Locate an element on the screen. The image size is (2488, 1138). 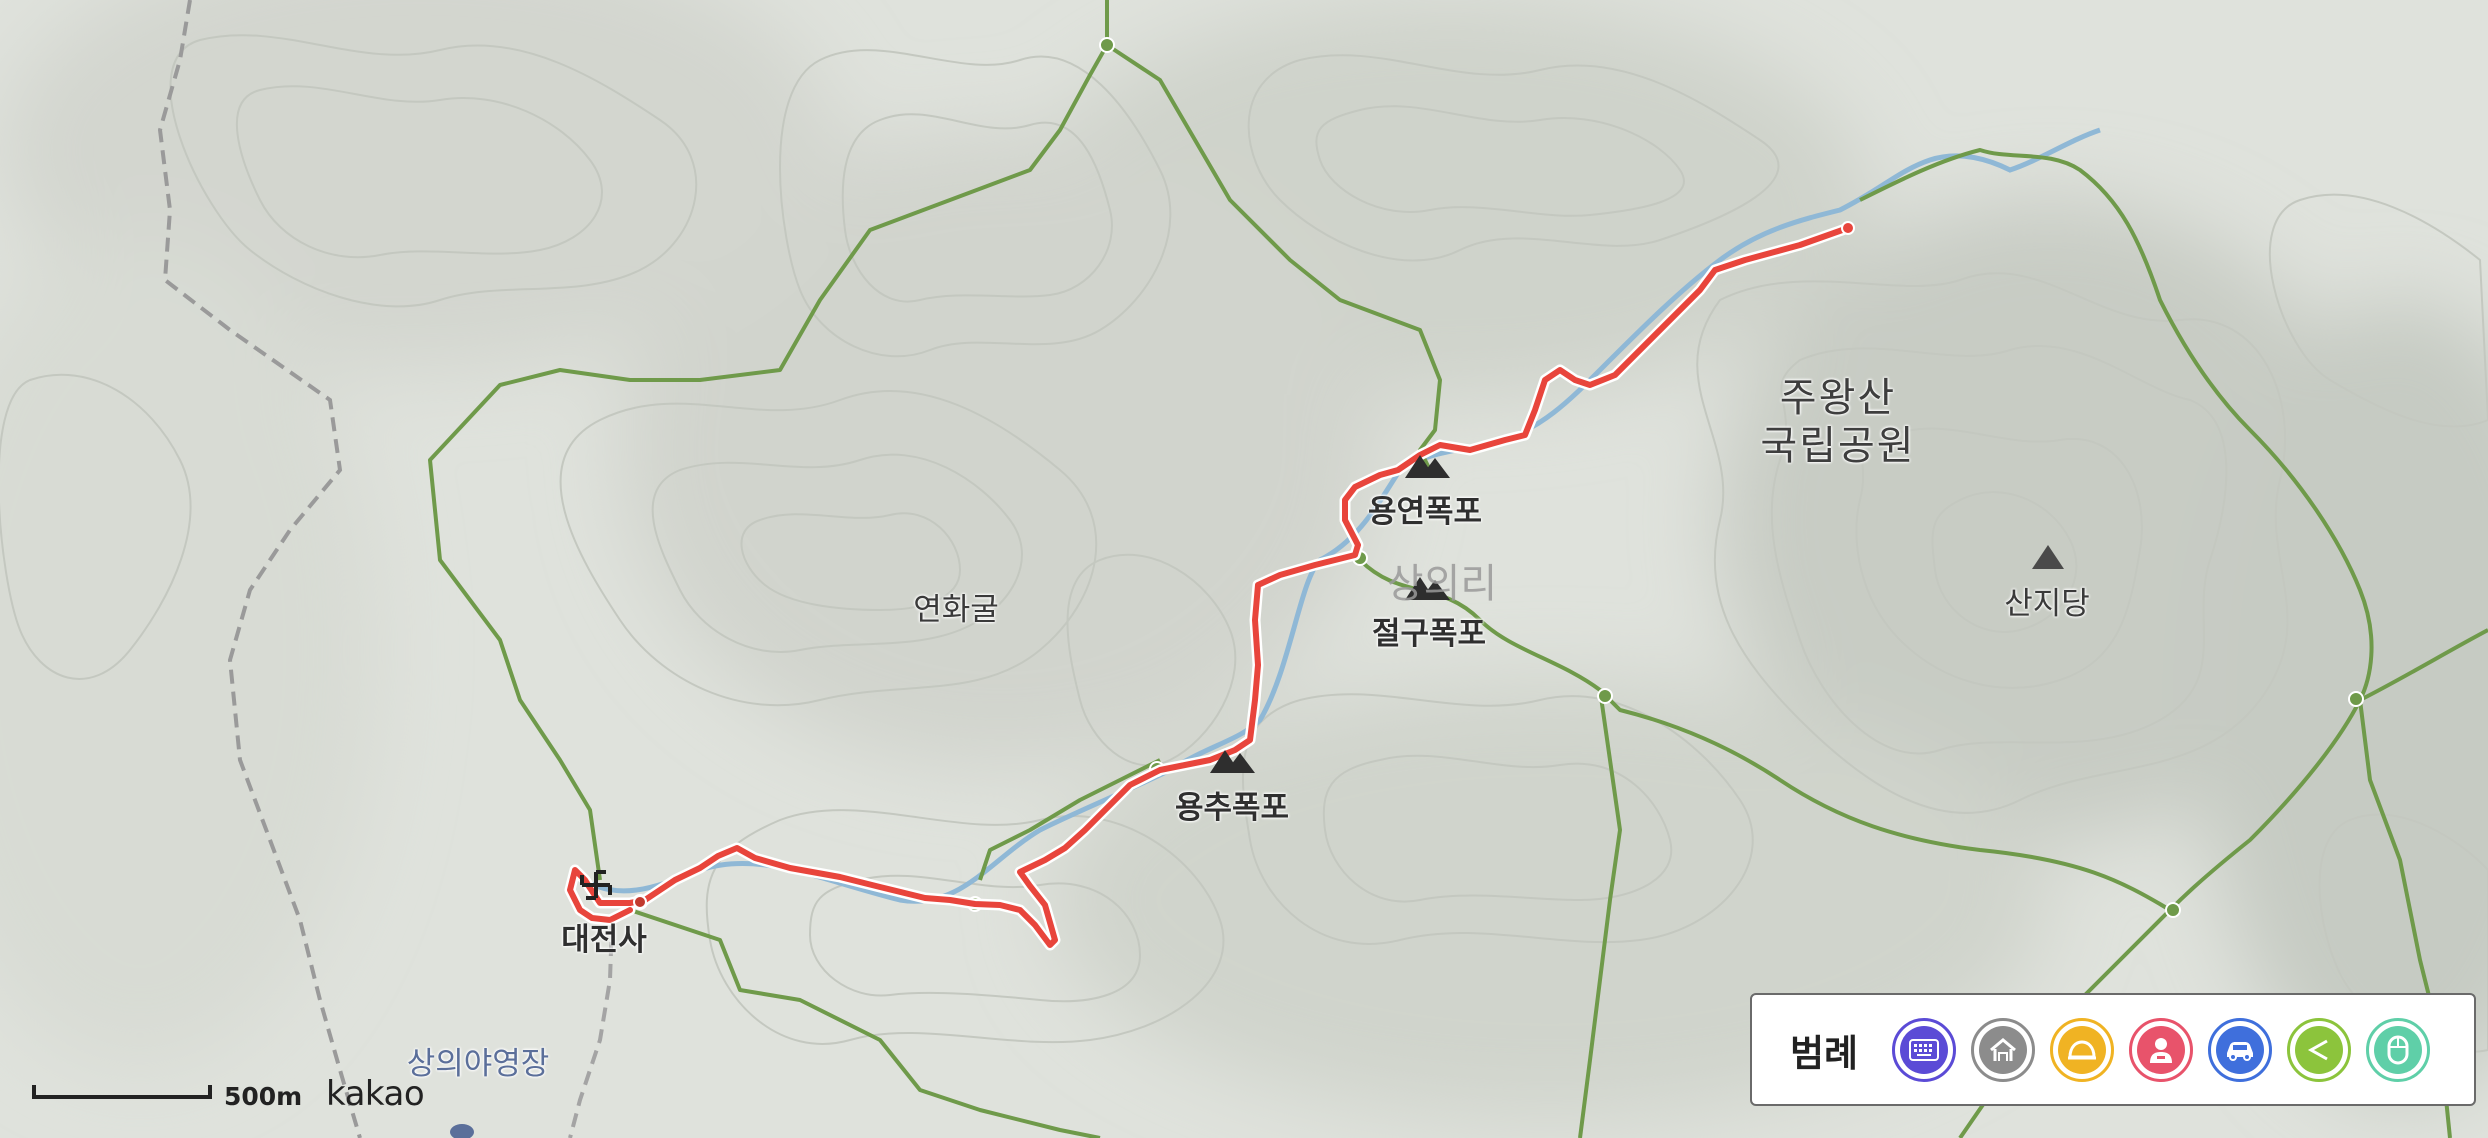
person-icon is located at coordinates (2161, 1049).